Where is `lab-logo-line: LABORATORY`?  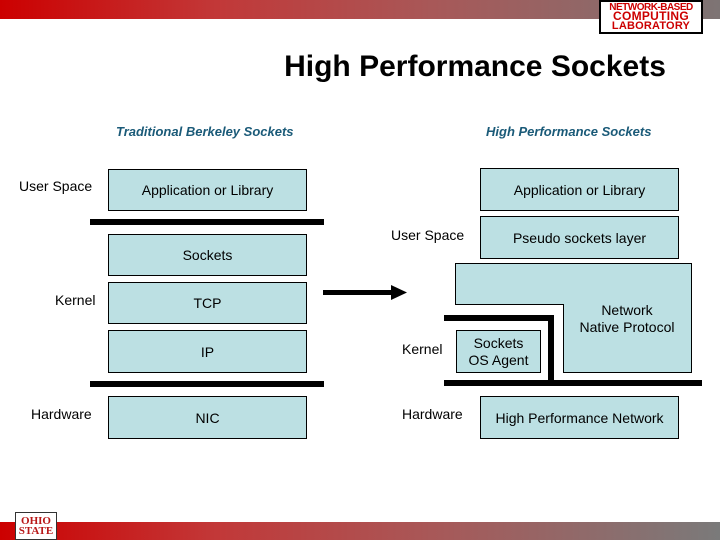
lab-logo-line: LABORATORY is located at coordinates (651, 25).